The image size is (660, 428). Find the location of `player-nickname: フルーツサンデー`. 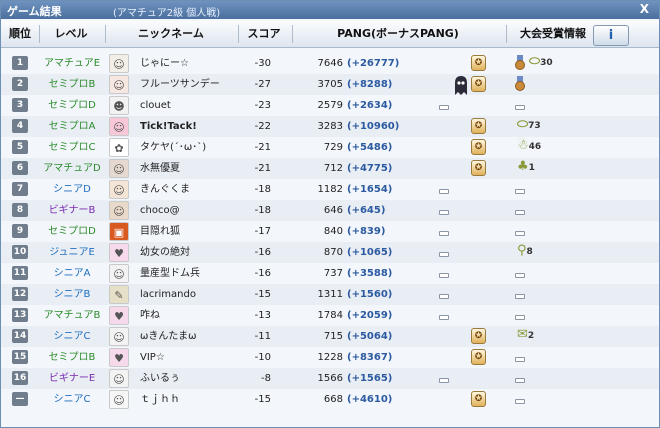

player-nickname: フルーツサンデー is located at coordinates (180, 84).